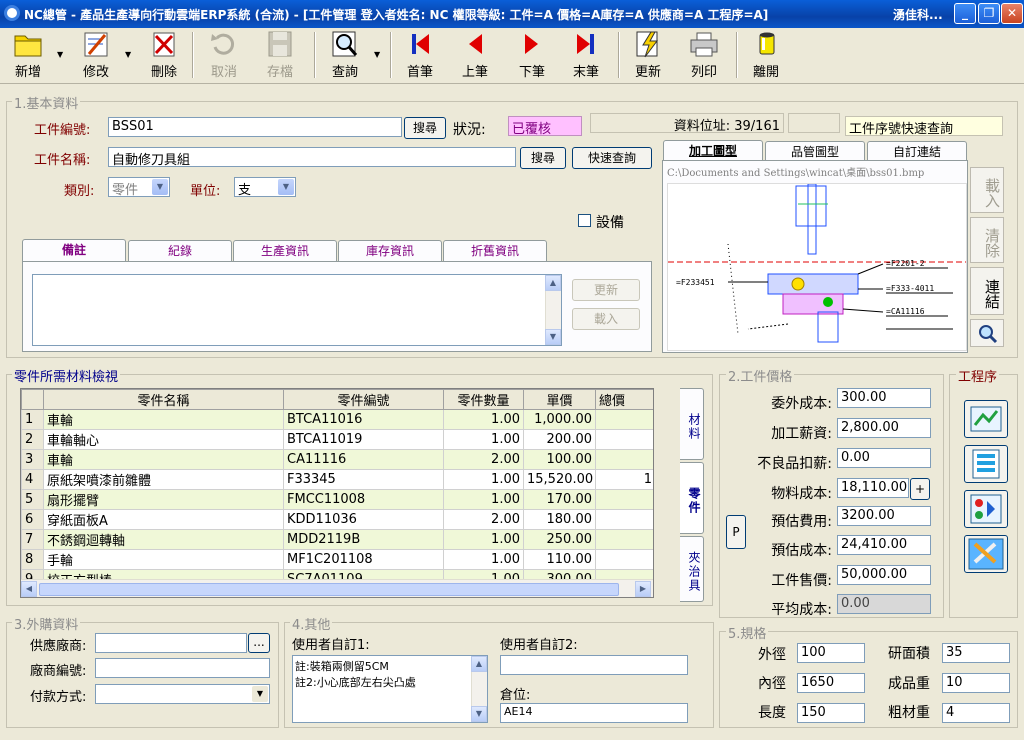  I want to click on quick-query-button: 快速查詢, so click(612, 158).